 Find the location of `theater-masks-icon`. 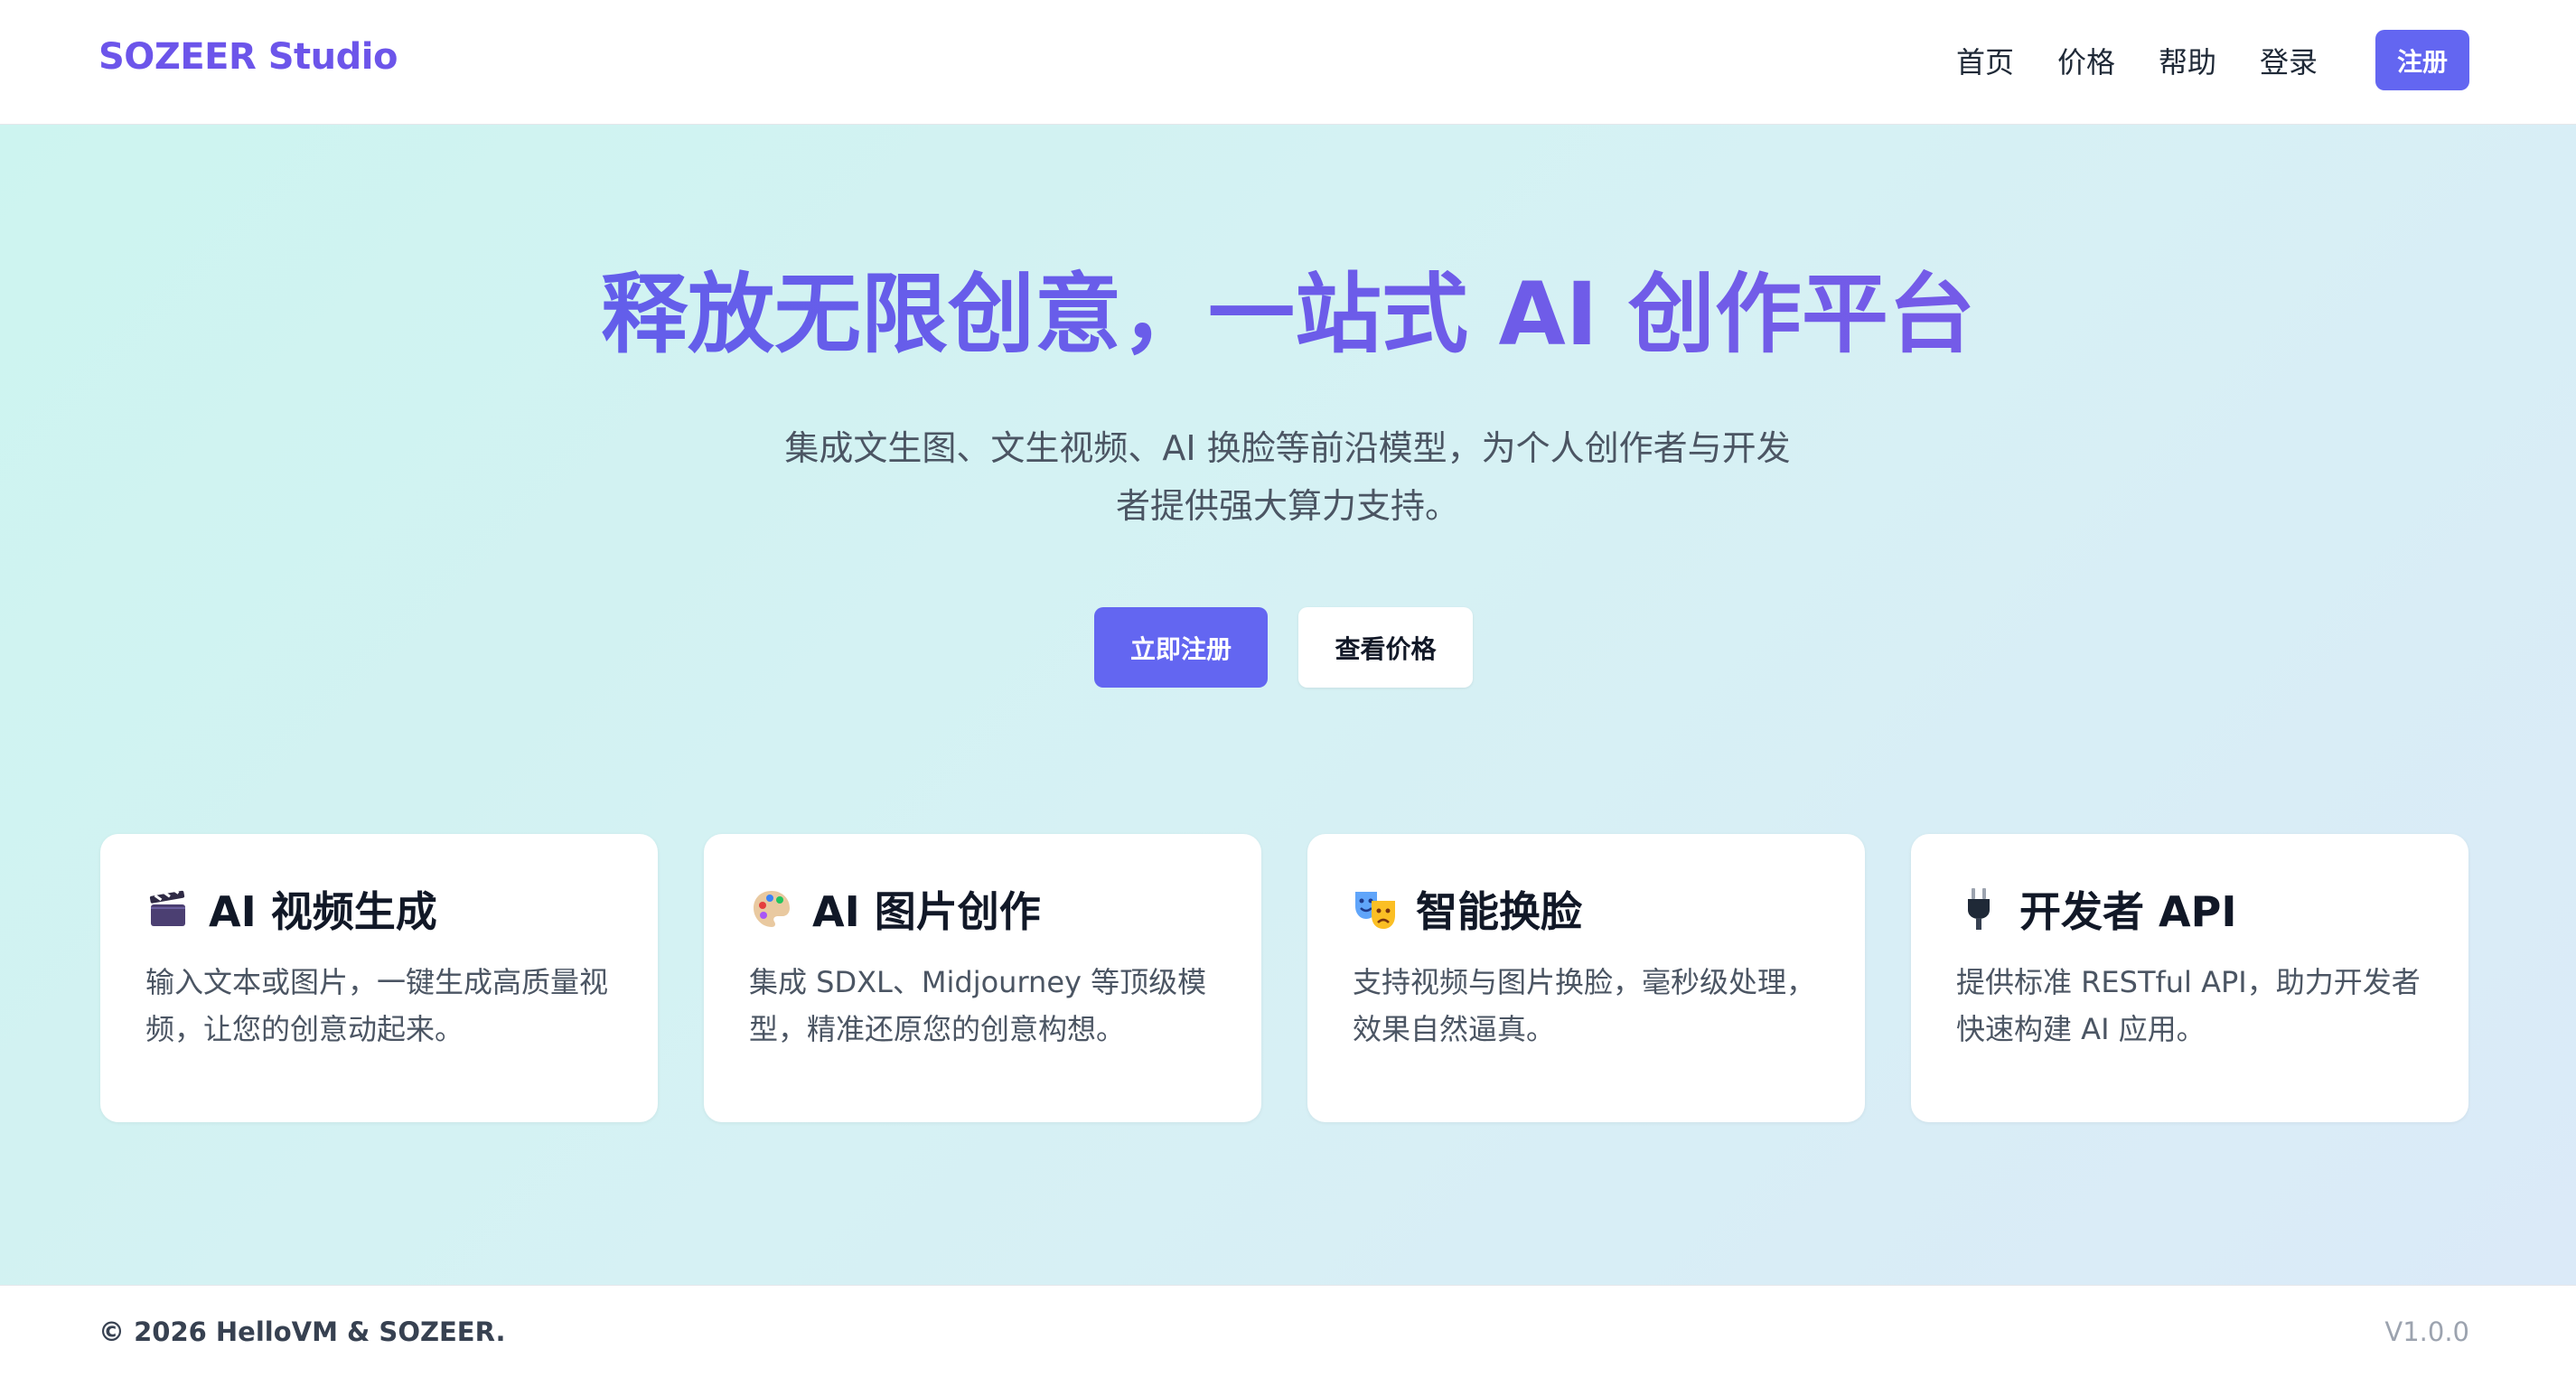

theater-masks-icon is located at coordinates (1375, 909).